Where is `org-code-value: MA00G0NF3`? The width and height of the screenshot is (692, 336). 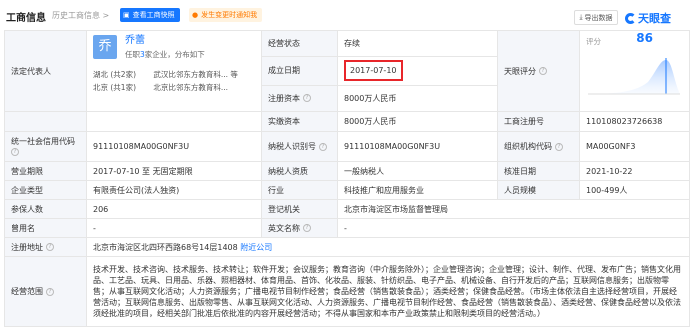 org-code-value: MA00G0NF3 is located at coordinates (634, 146).